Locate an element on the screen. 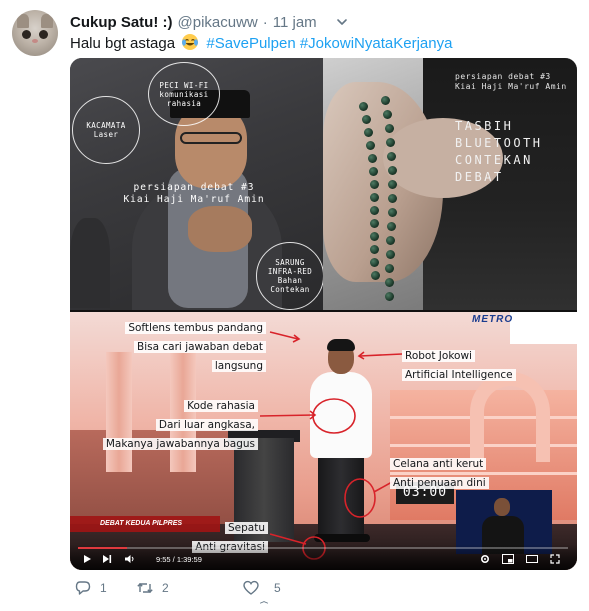 This screenshot has height=611, width=589. retweet-button: 2 is located at coordinates (152, 588).